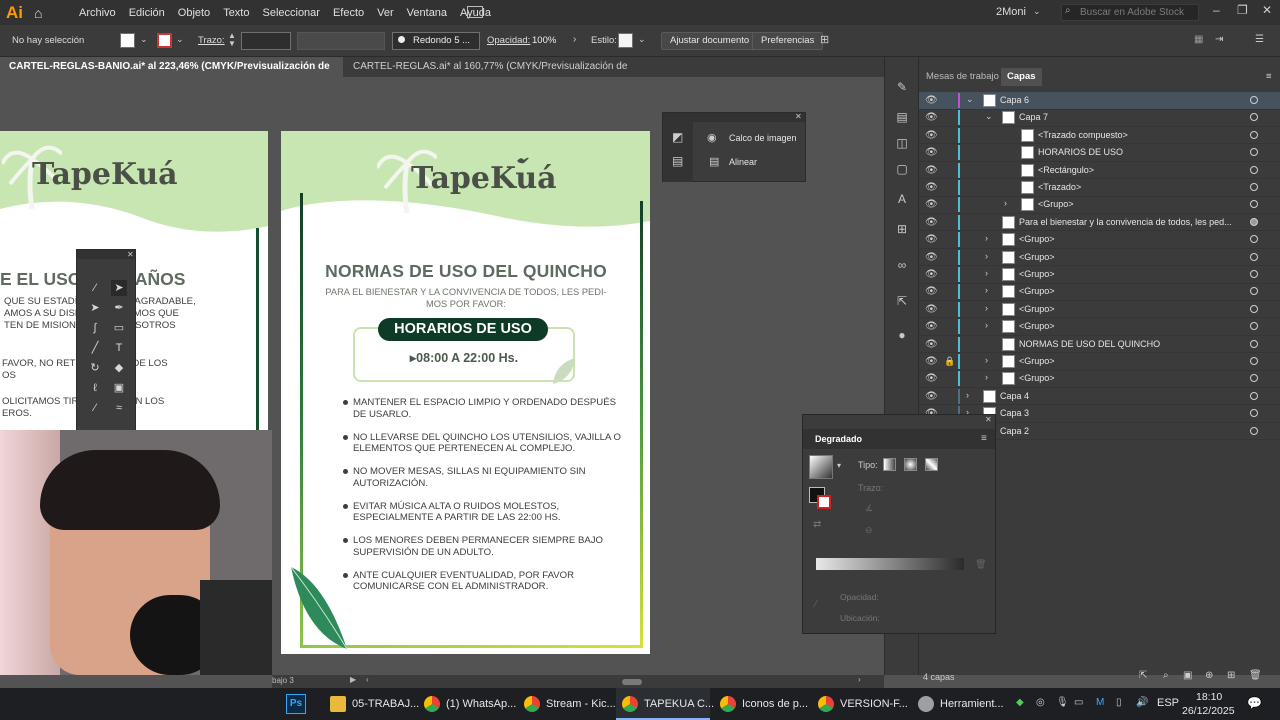 The height and width of the screenshot is (720, 1280). I want to click on layer-name: <Trazado compuesto>, so click(1083, 135).